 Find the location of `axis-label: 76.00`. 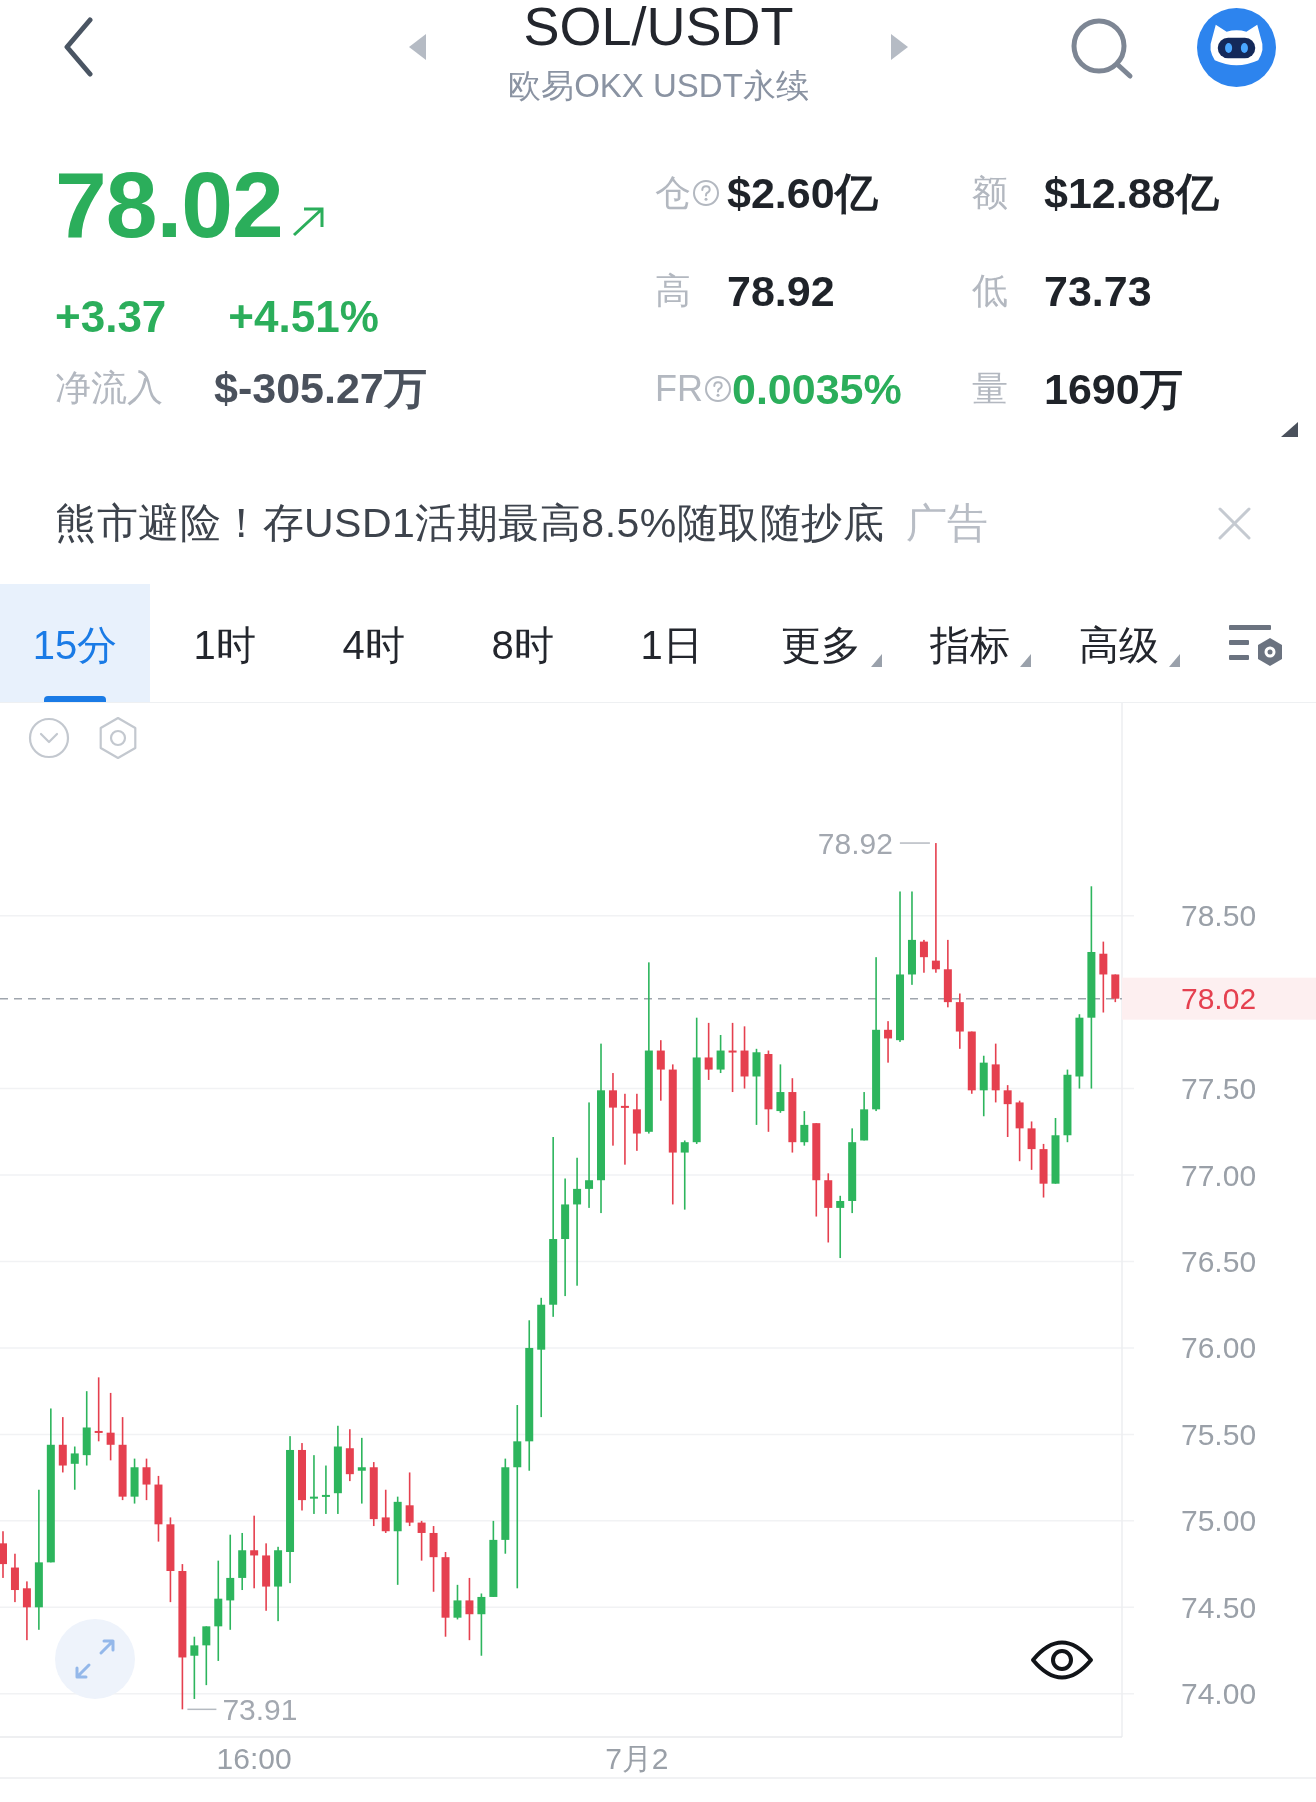

axis-label: 76.00 is located at coordinates (1219, 1348).